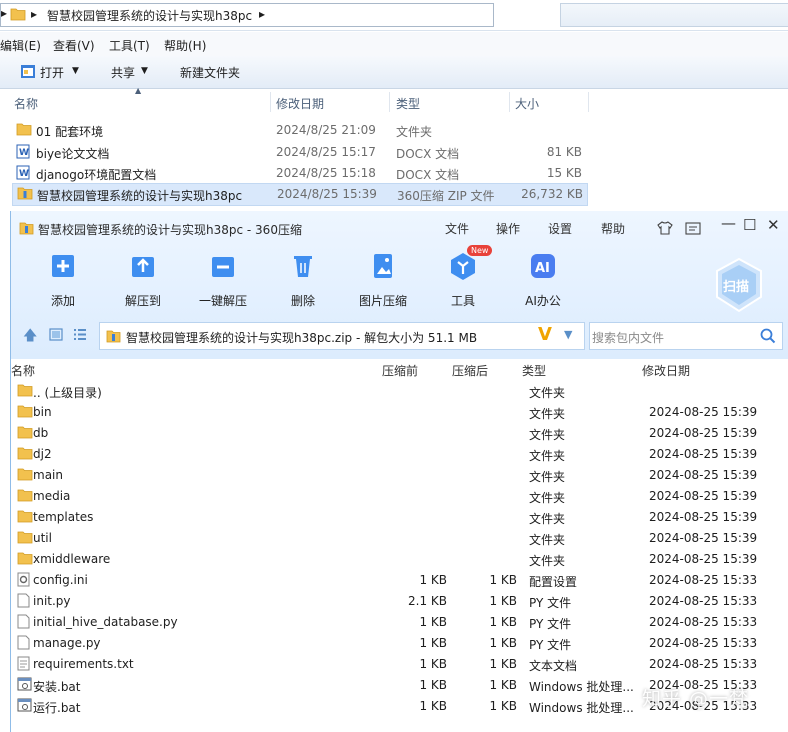 This screenshot has width=788, height=732. I want to click on zip-file-name: .. (上级目录), so click(67, 393).